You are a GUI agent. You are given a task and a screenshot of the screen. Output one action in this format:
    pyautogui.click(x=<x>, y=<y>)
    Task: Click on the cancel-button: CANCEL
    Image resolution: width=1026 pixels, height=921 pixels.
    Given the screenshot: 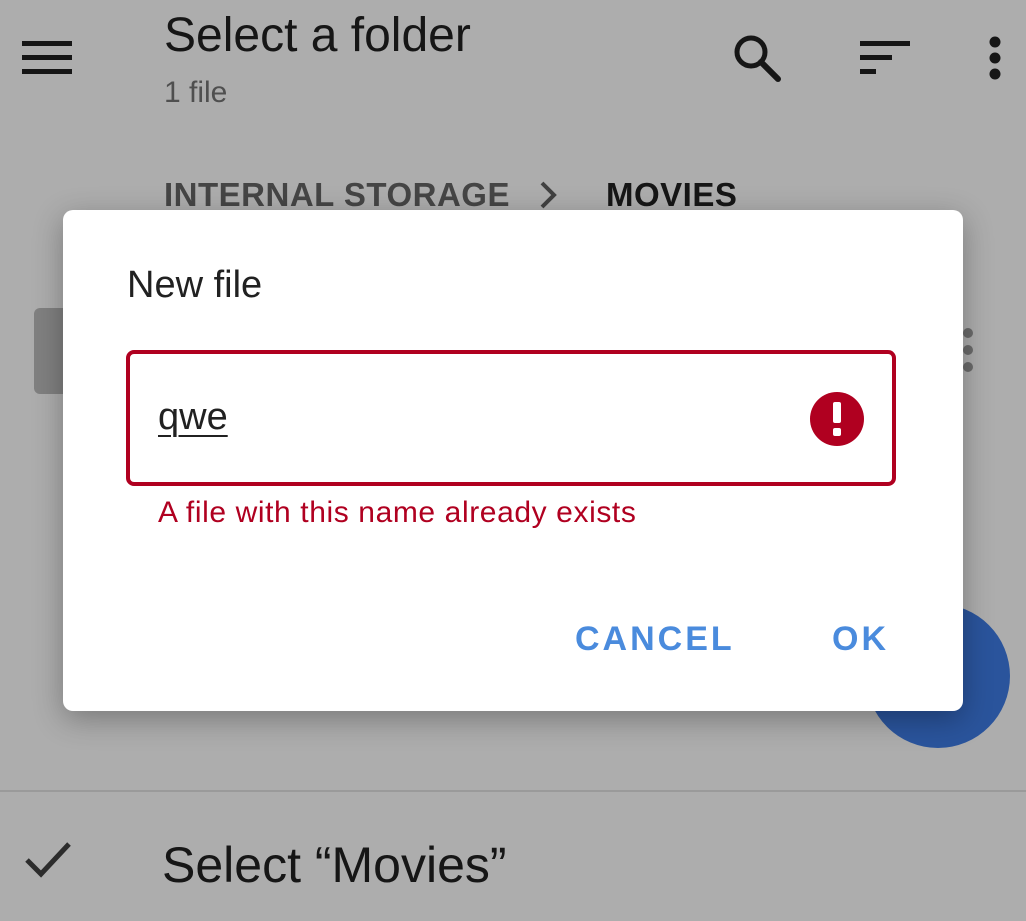 What is the action you would take?
    pyautogui.click(x=655, y=639)
    